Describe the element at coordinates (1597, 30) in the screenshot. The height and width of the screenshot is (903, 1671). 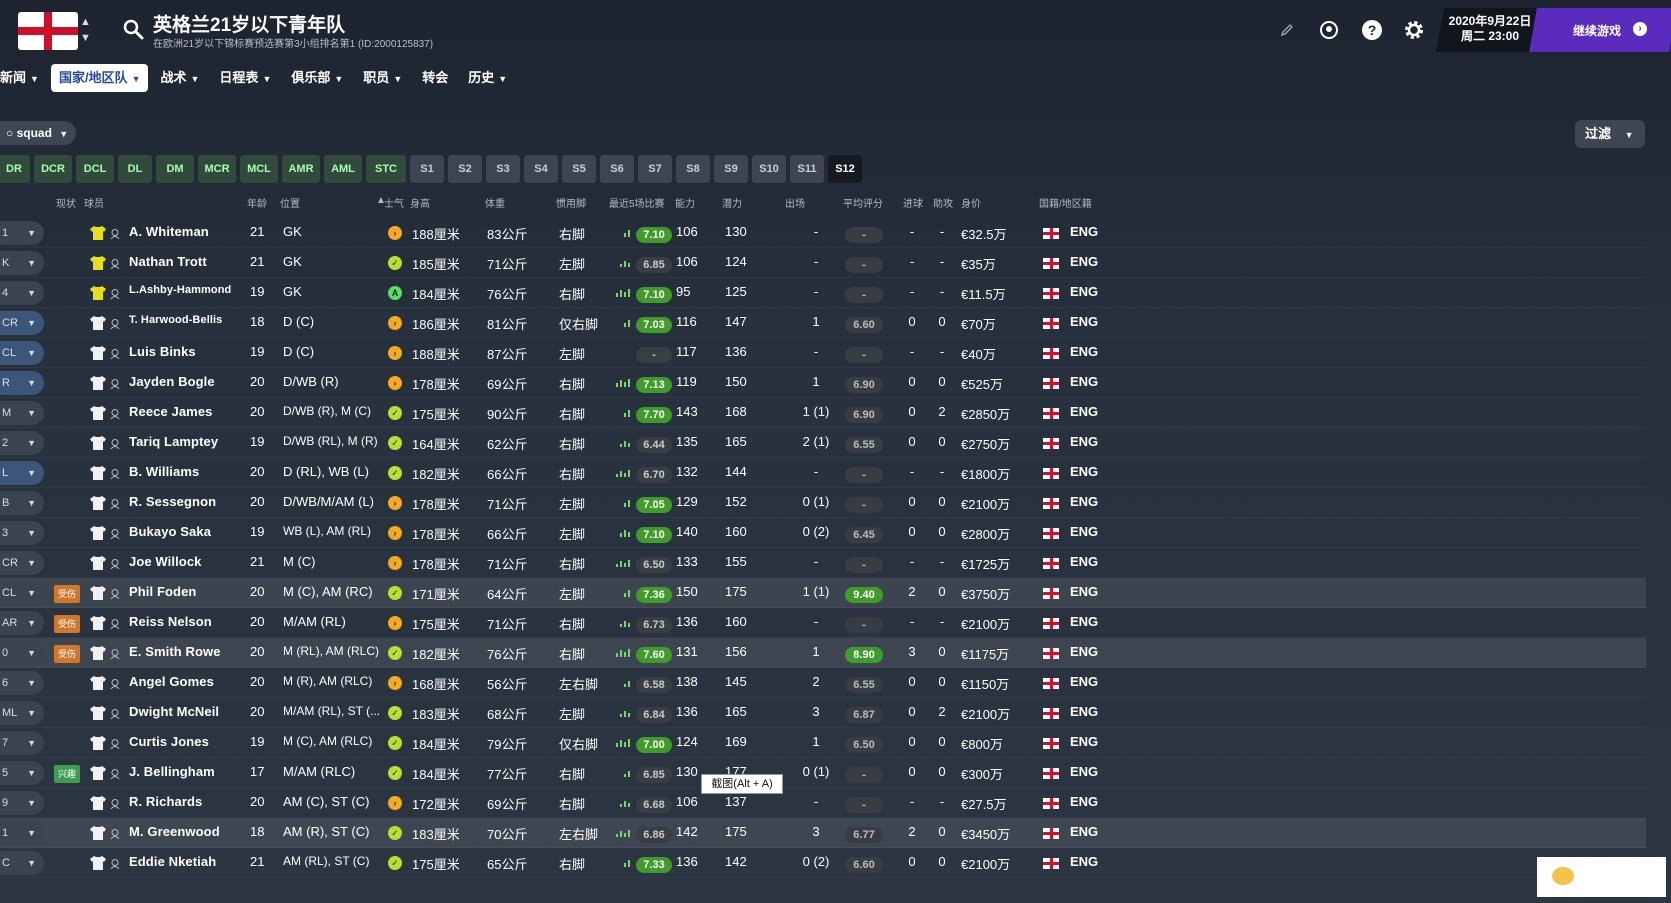
I see `continue-label: 继续游戏` at that location.